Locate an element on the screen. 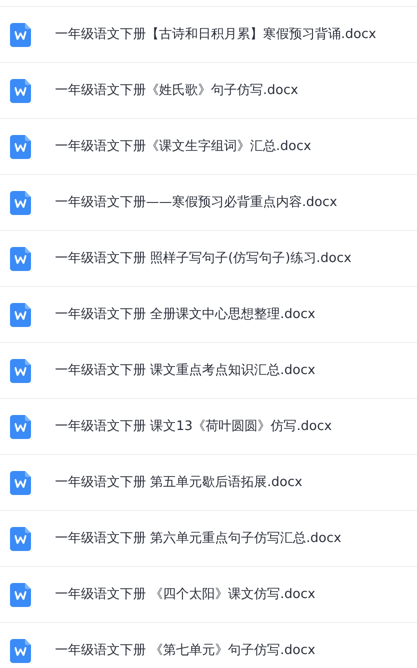 The height and width of the screenshot is (668, 417). file-name: 一年级语文下册 第五单元歇后语拓展.docx is located at coordinates (178, 482).